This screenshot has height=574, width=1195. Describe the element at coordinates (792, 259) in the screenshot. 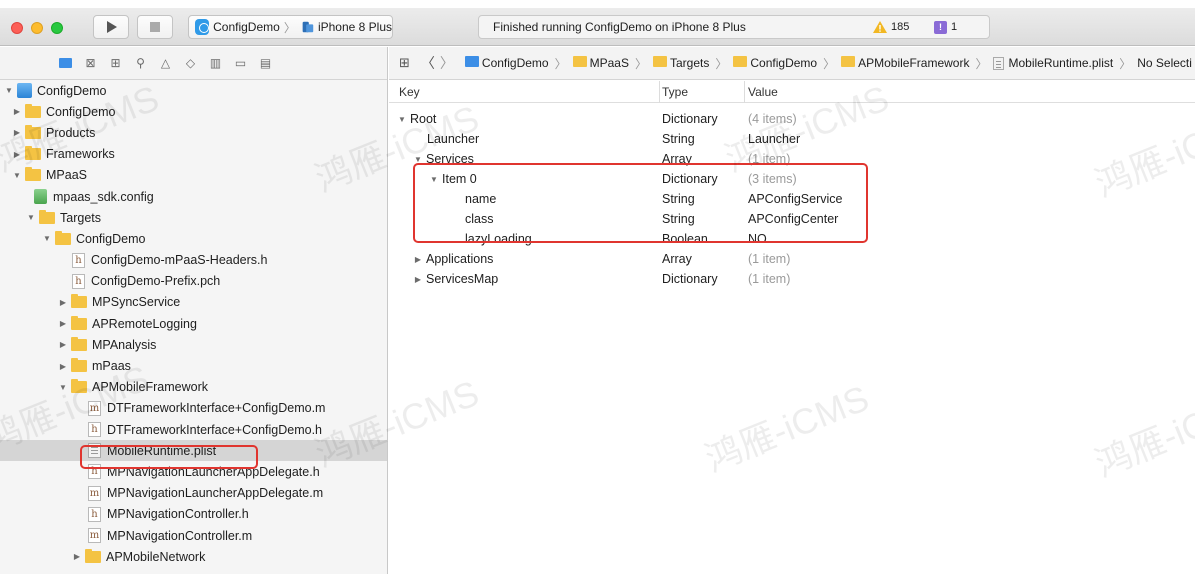

I see `plist-row: ▶ Applications Array (1 item)` at that location.